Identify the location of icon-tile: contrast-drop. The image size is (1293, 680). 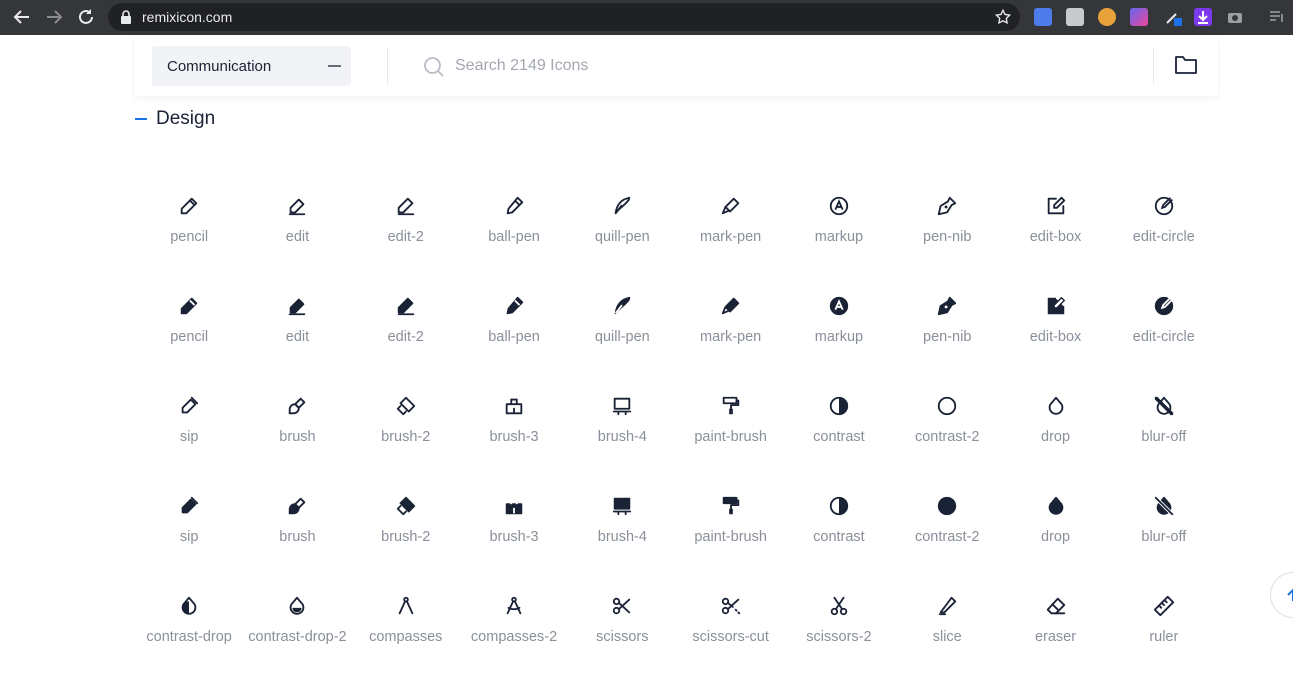
(189, 630).